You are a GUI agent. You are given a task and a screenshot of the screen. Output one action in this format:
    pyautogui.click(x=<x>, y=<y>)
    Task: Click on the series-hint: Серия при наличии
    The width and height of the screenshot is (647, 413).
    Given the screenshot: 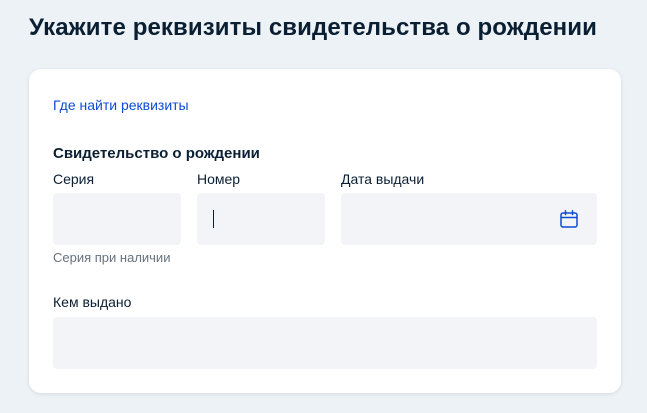 What is the action you would take?
    pyautogui.click(x=112, y=257)
    